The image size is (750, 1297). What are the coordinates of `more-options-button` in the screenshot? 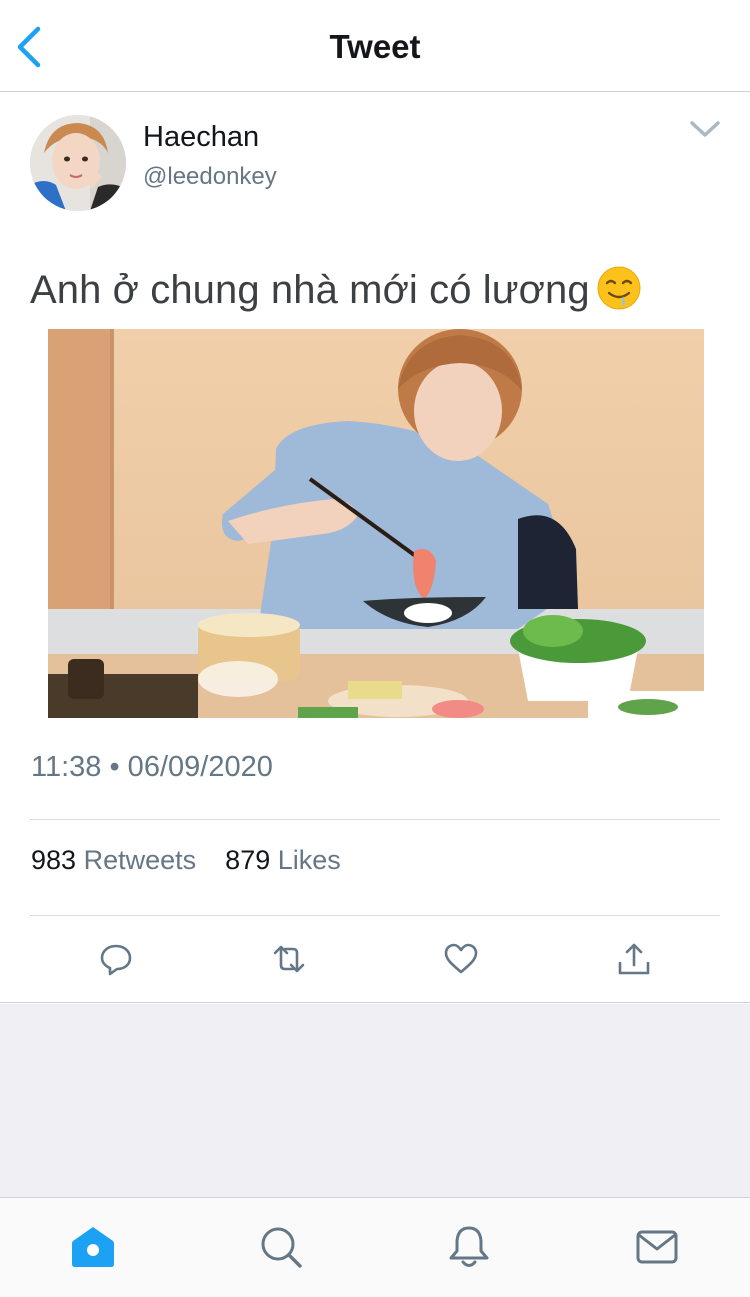 It's located at (705, 131).